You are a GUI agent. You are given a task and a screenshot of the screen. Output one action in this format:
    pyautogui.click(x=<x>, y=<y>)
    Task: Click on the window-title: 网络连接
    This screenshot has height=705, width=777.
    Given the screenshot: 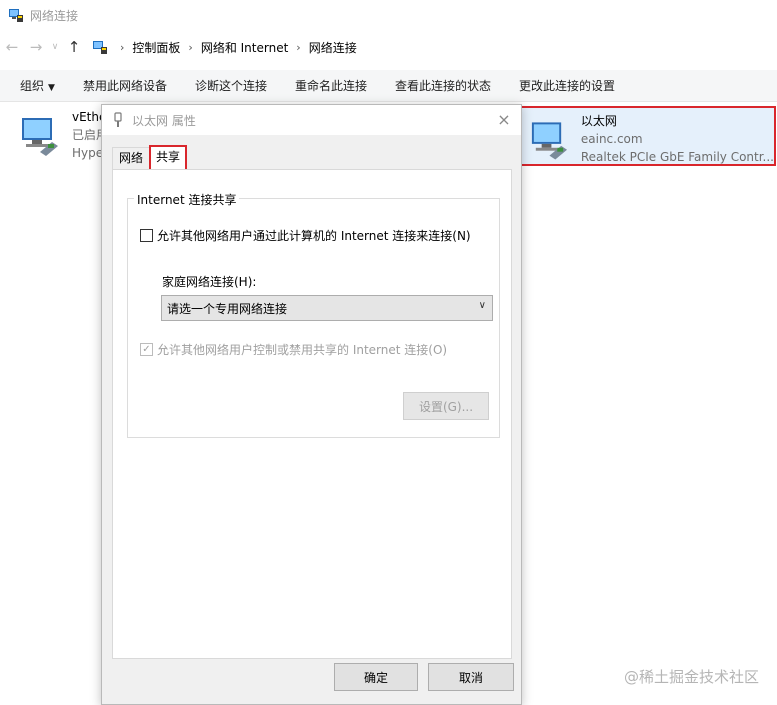 What is the action you would take?
    pyautogui.click(x=54, y=15)
    